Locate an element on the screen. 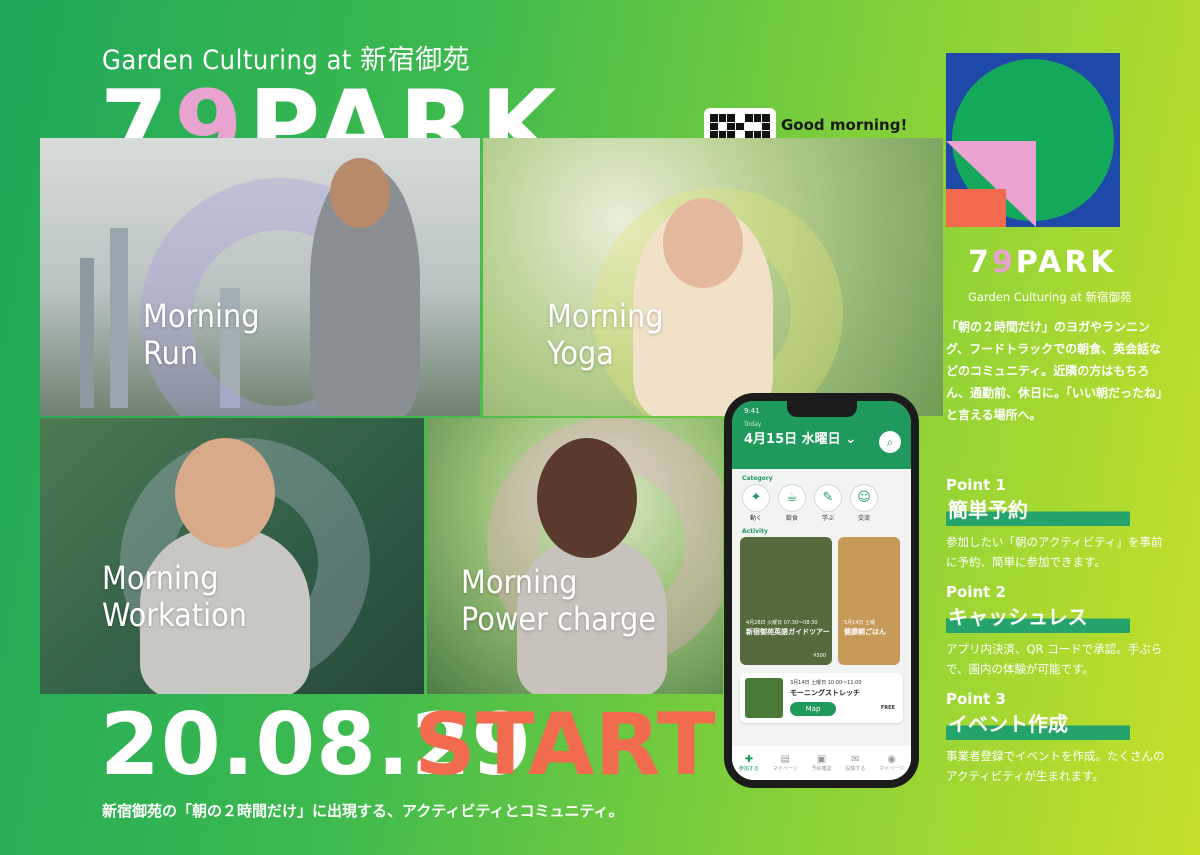 Image resolution: width=1200 pixels, height=855 pixels. tab-bar: ✚ 参加する ▤ マイページ ▣ 予約確認 ✉ 投稿する ◉ マイページ is located at coordinates (821, 763).